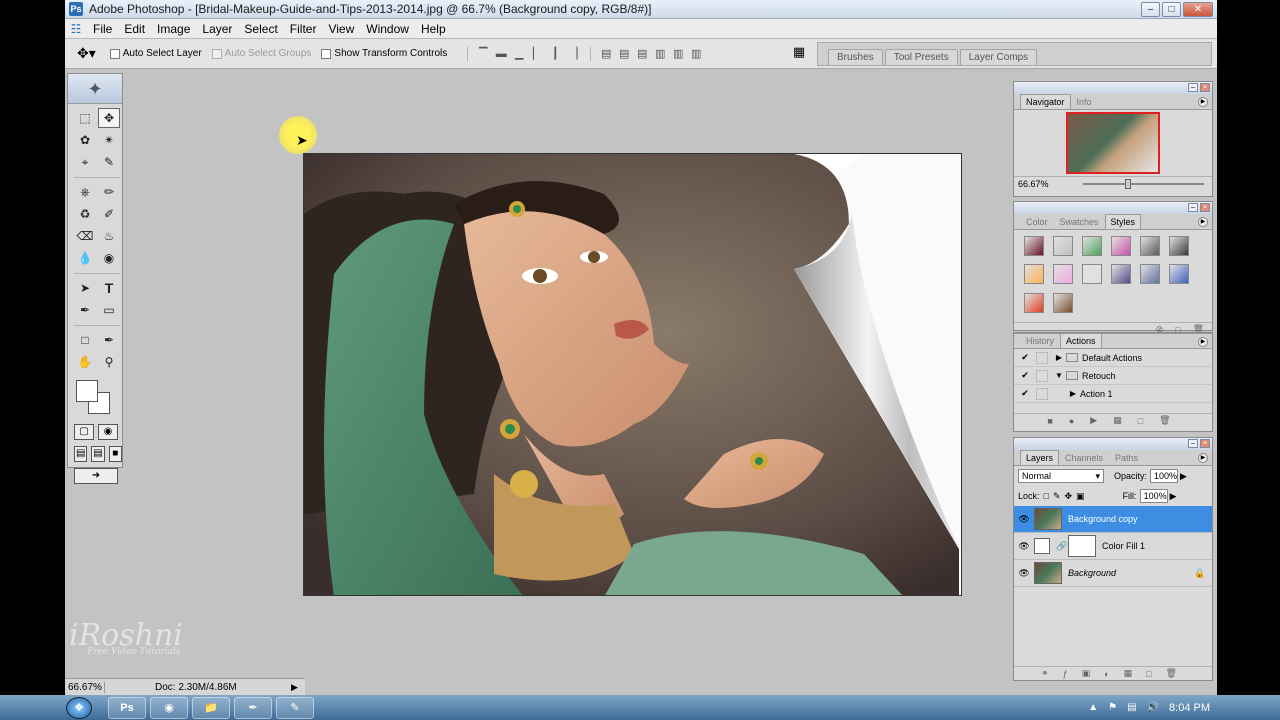 This screenshot has width=1280, height=720. Describe the element at coordinates (85, 310) in the screenshot. I see `pen-tool-icon: ✒` at that location.